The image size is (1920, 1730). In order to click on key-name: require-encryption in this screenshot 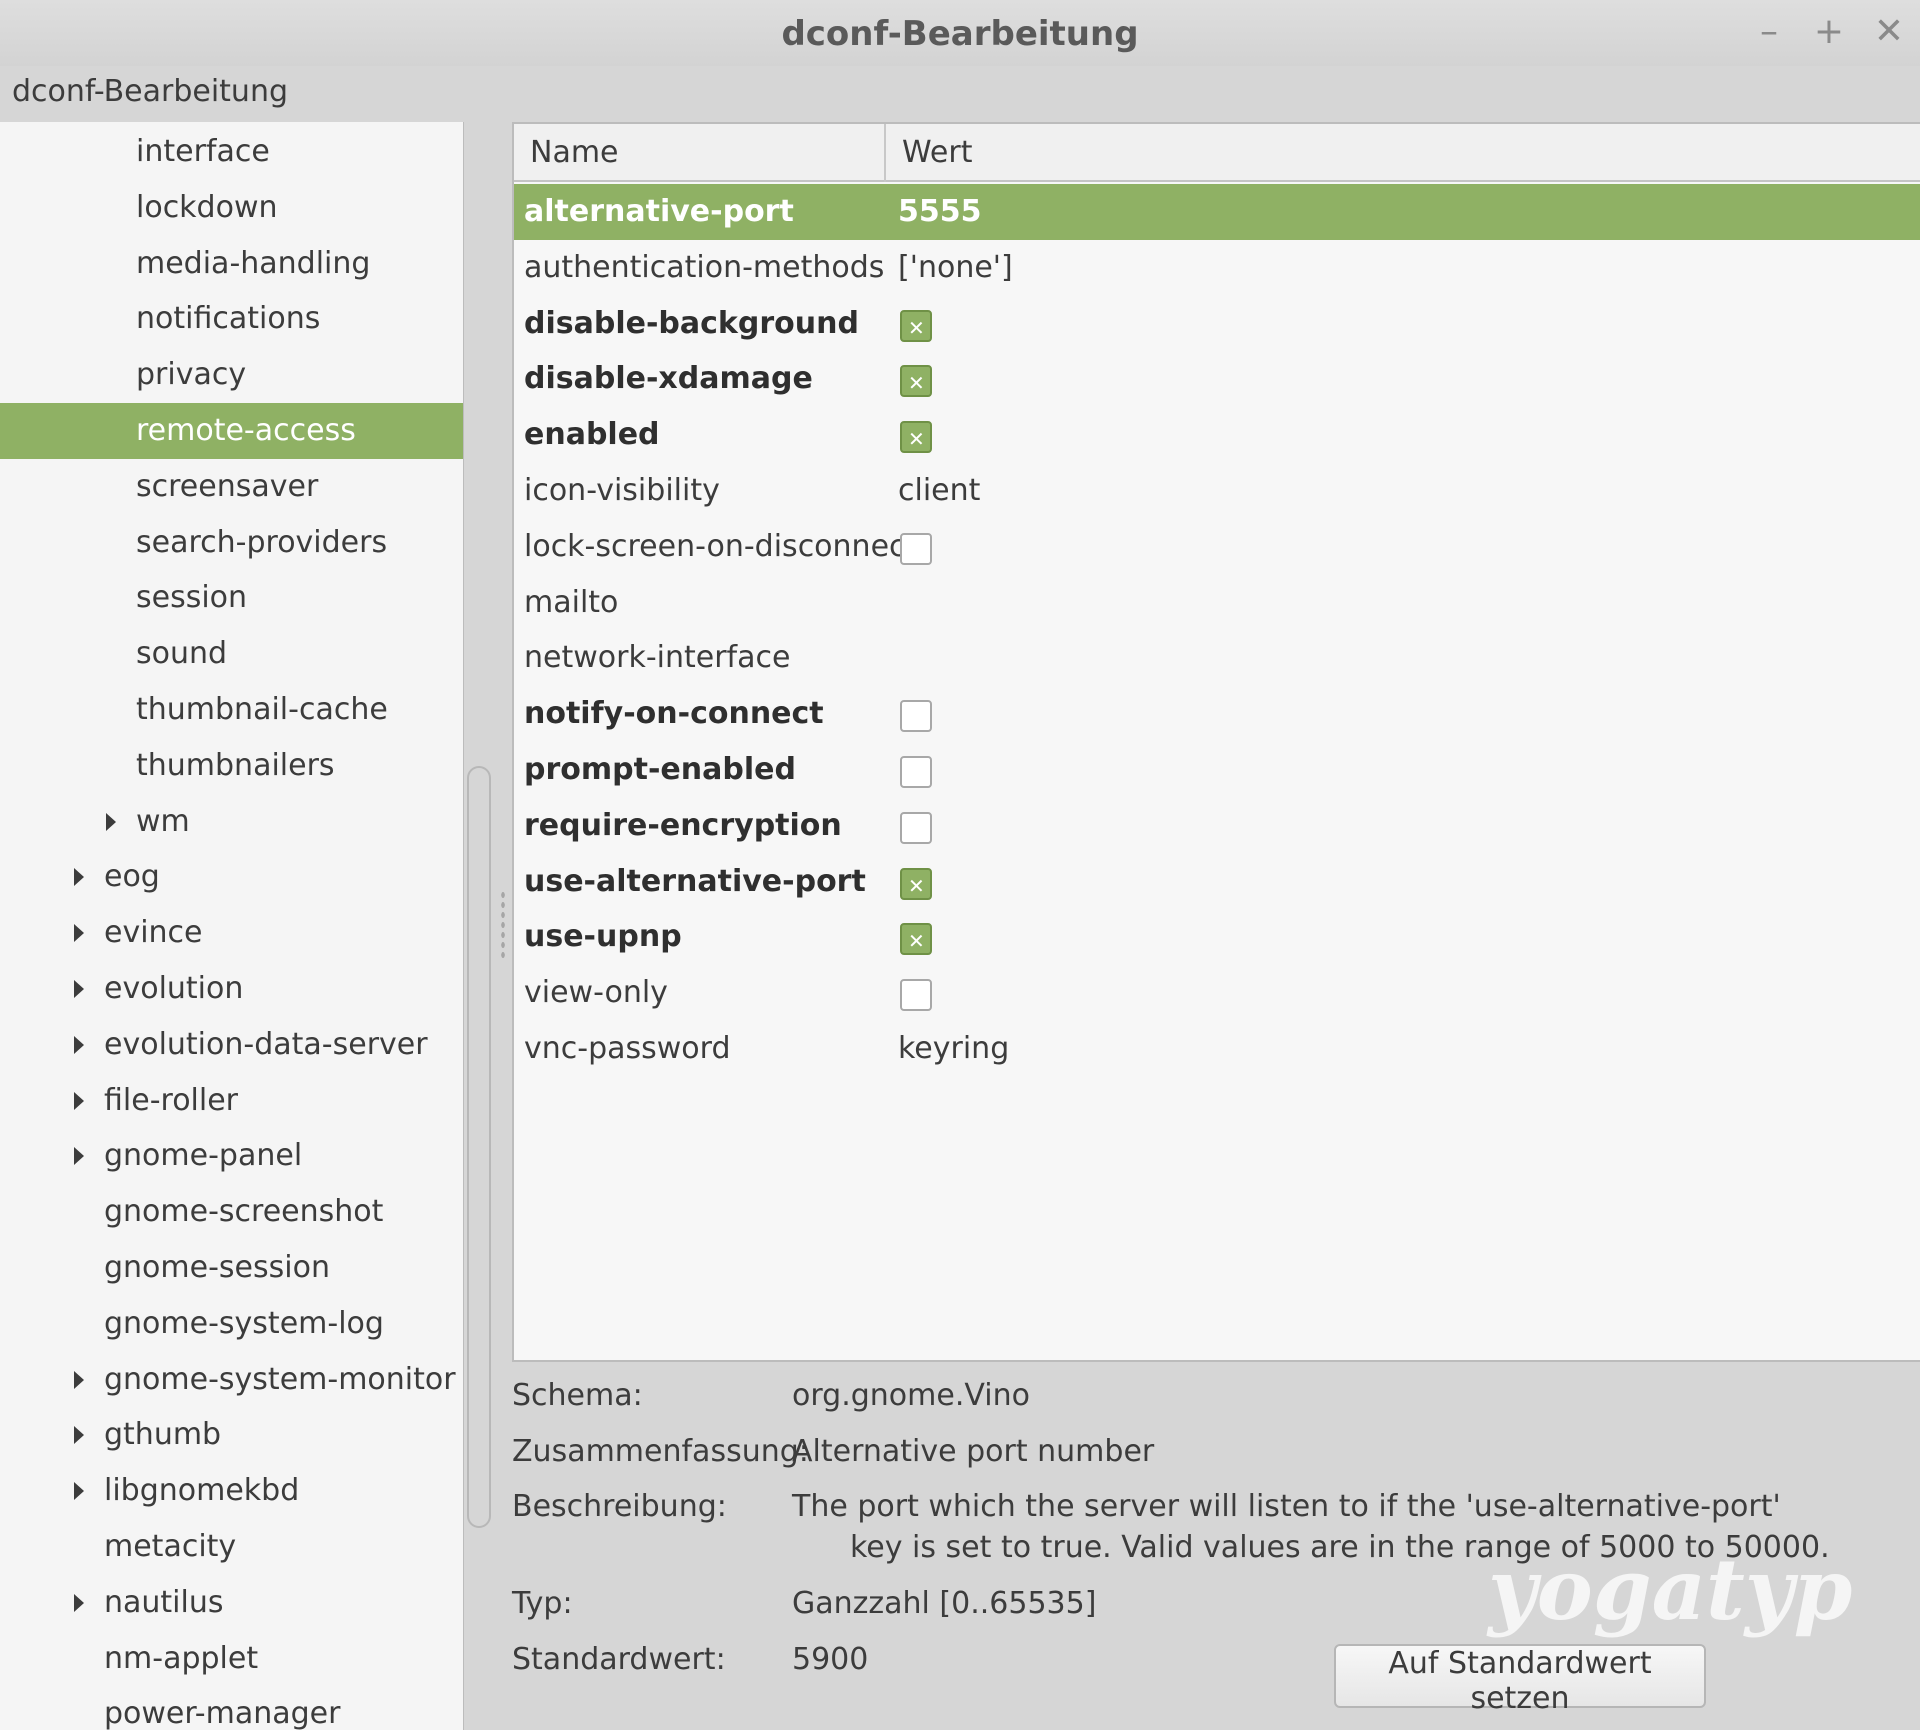, I will do `click(683, 825)`.